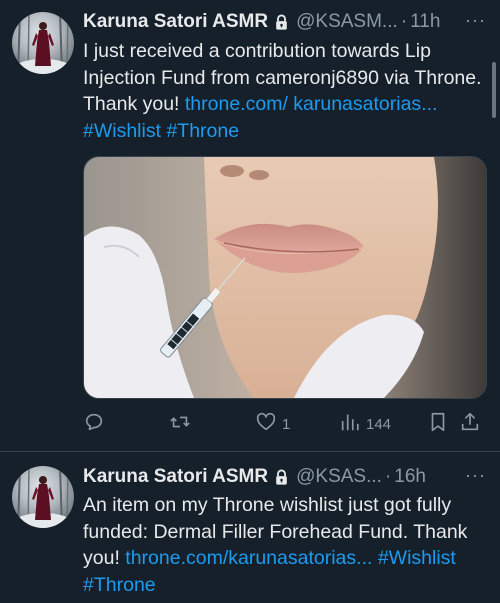 This screenshot has height=603, width=500. Describe the element at coordinates (350, 424) in the screenshot. I see `analytics-icon` at that location.